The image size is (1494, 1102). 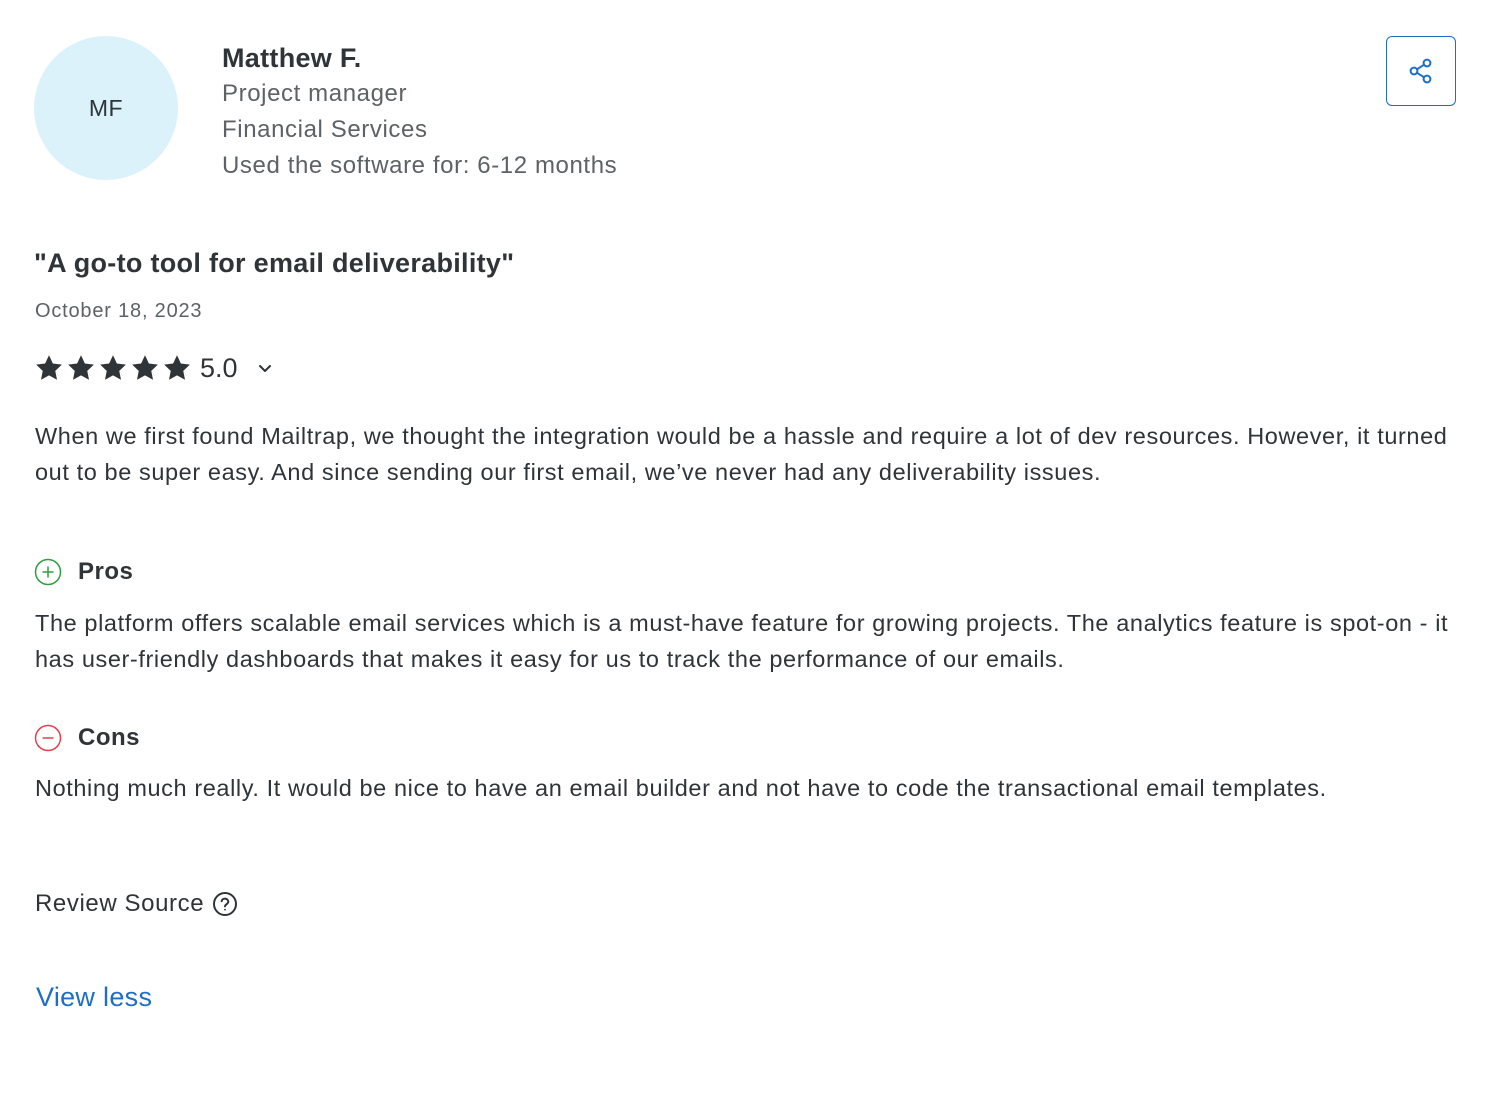 I want to click on review-date: October 18, 2023, so click(x=119, y=311).